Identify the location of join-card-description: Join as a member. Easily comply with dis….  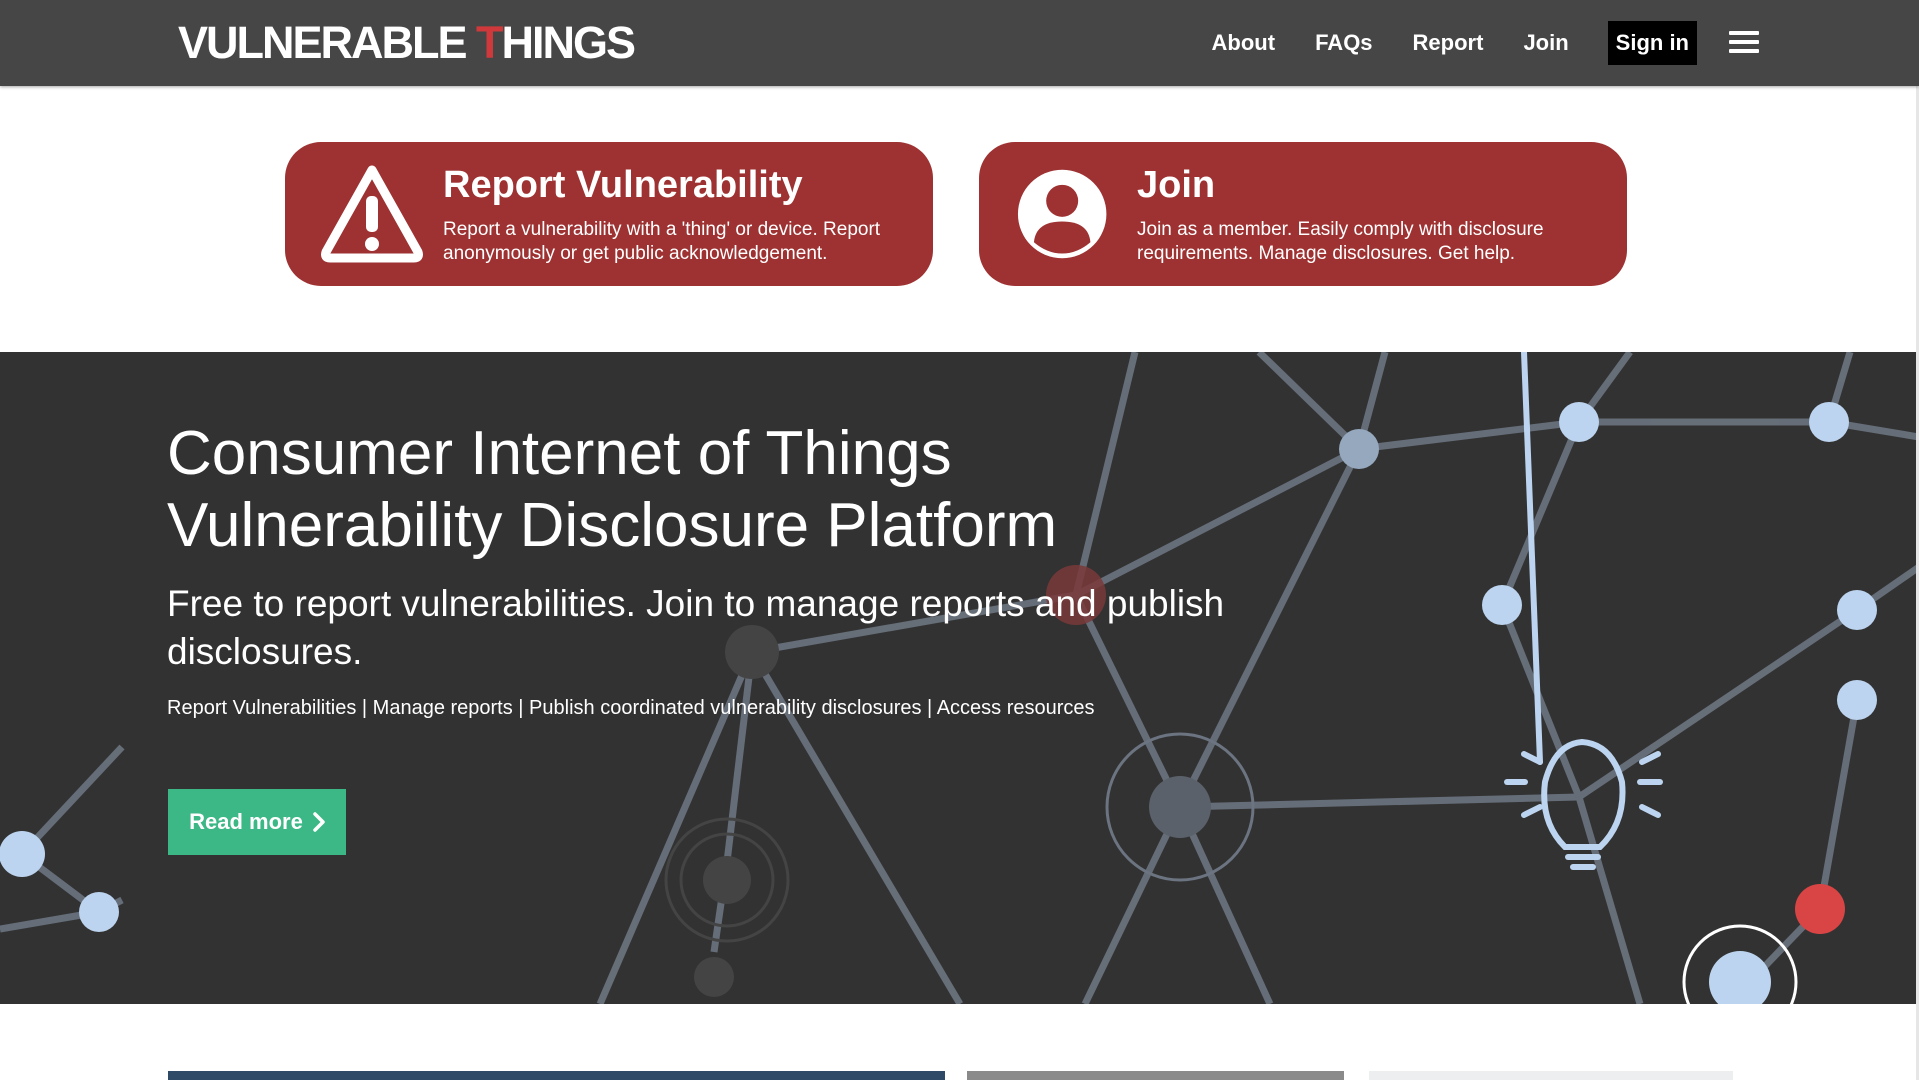
(1340, 241).